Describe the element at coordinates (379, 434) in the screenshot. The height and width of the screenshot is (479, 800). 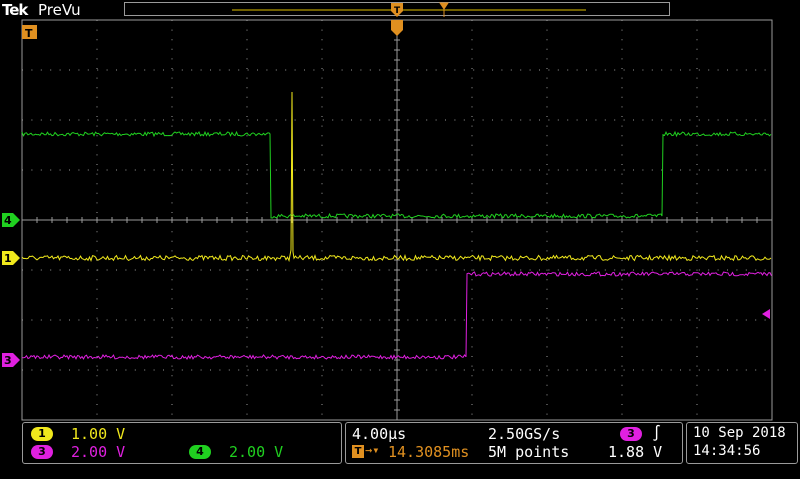
I see `timebase-per-div: 4.00µs` at that location.